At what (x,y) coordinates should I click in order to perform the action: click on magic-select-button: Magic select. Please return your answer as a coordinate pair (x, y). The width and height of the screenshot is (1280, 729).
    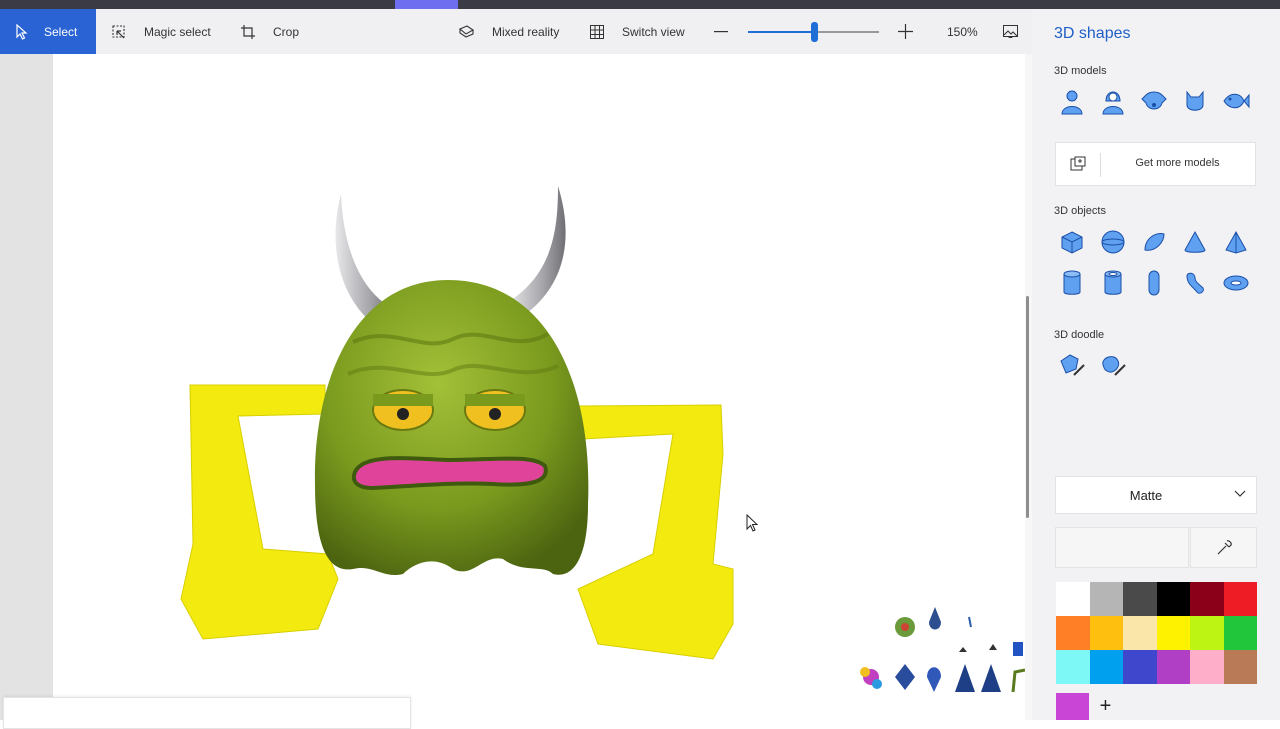
    Looking at the image, I should click on (161, 31).